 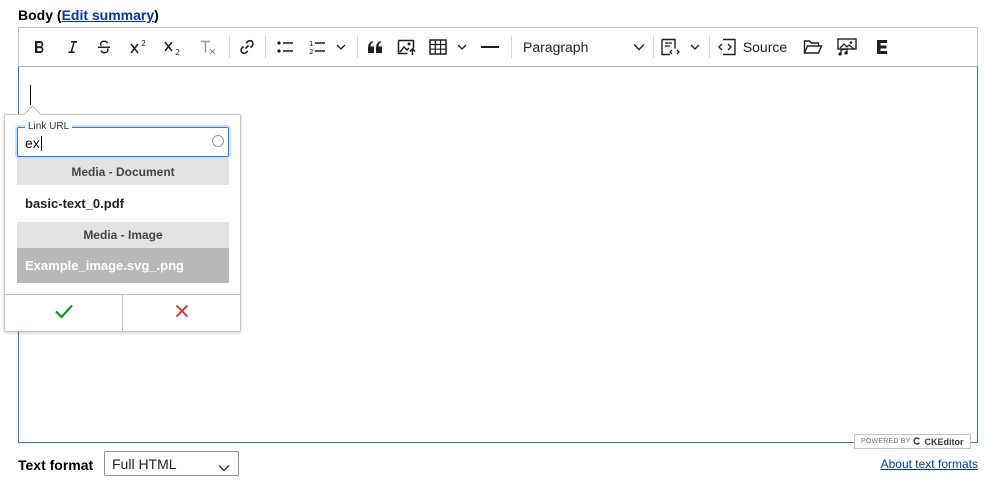 I want to click on insert-image-button, so click(x=407, y=47).